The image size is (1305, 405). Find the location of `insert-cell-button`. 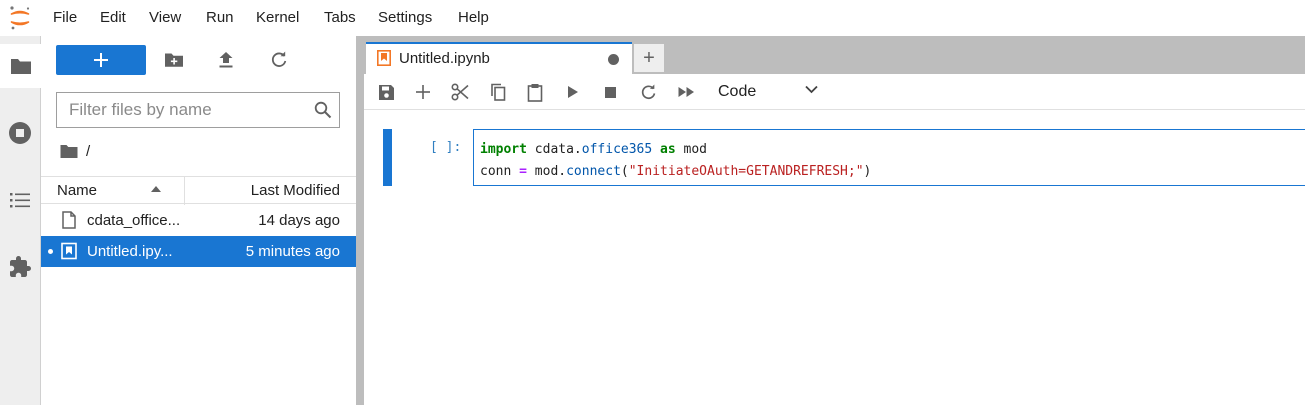

insert-cell-button is located at coordinates (423, 92).